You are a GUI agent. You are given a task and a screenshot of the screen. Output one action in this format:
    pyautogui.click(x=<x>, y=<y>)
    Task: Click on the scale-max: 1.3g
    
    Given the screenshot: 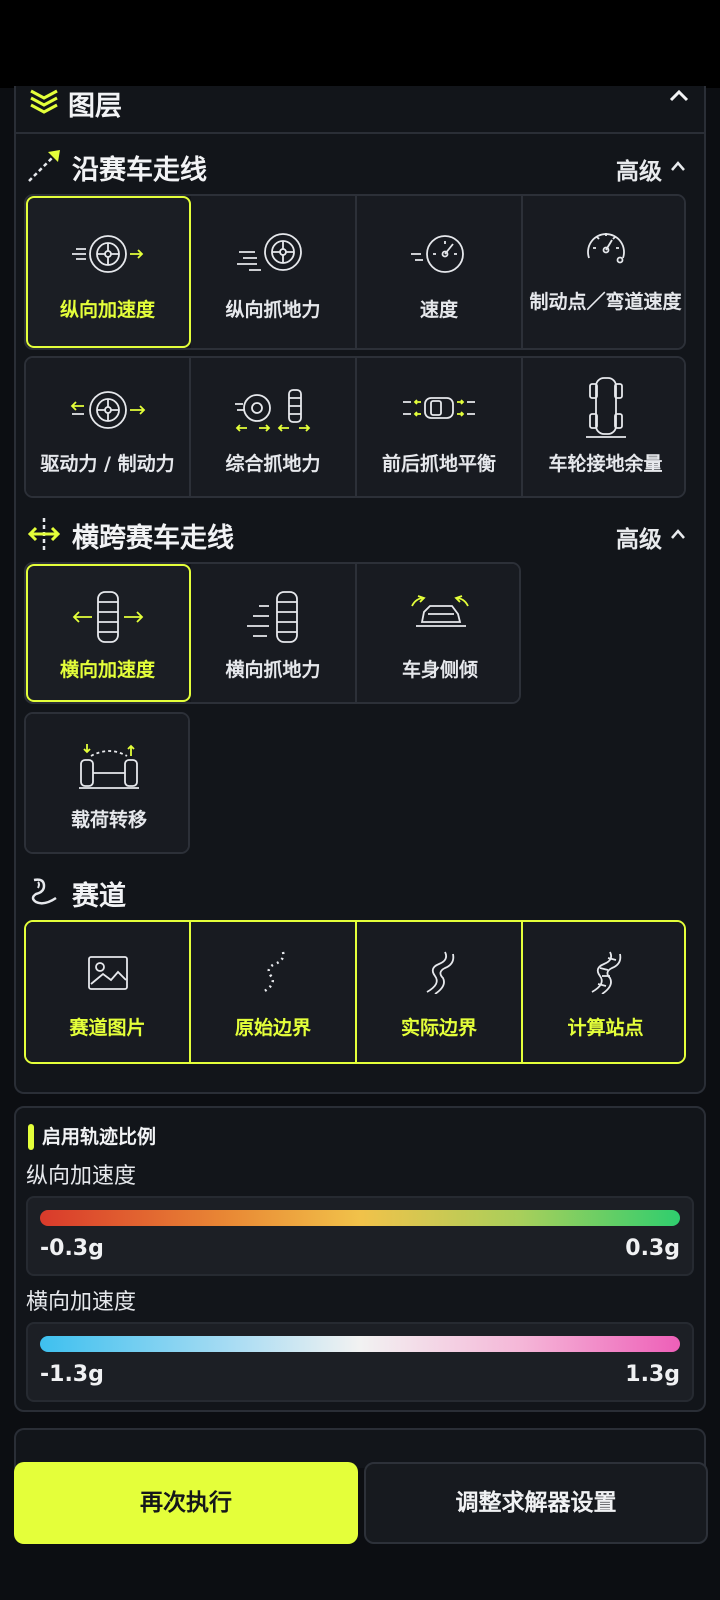 What is the action you would take?
    pyautogui.click(x=652, y=1374)
    